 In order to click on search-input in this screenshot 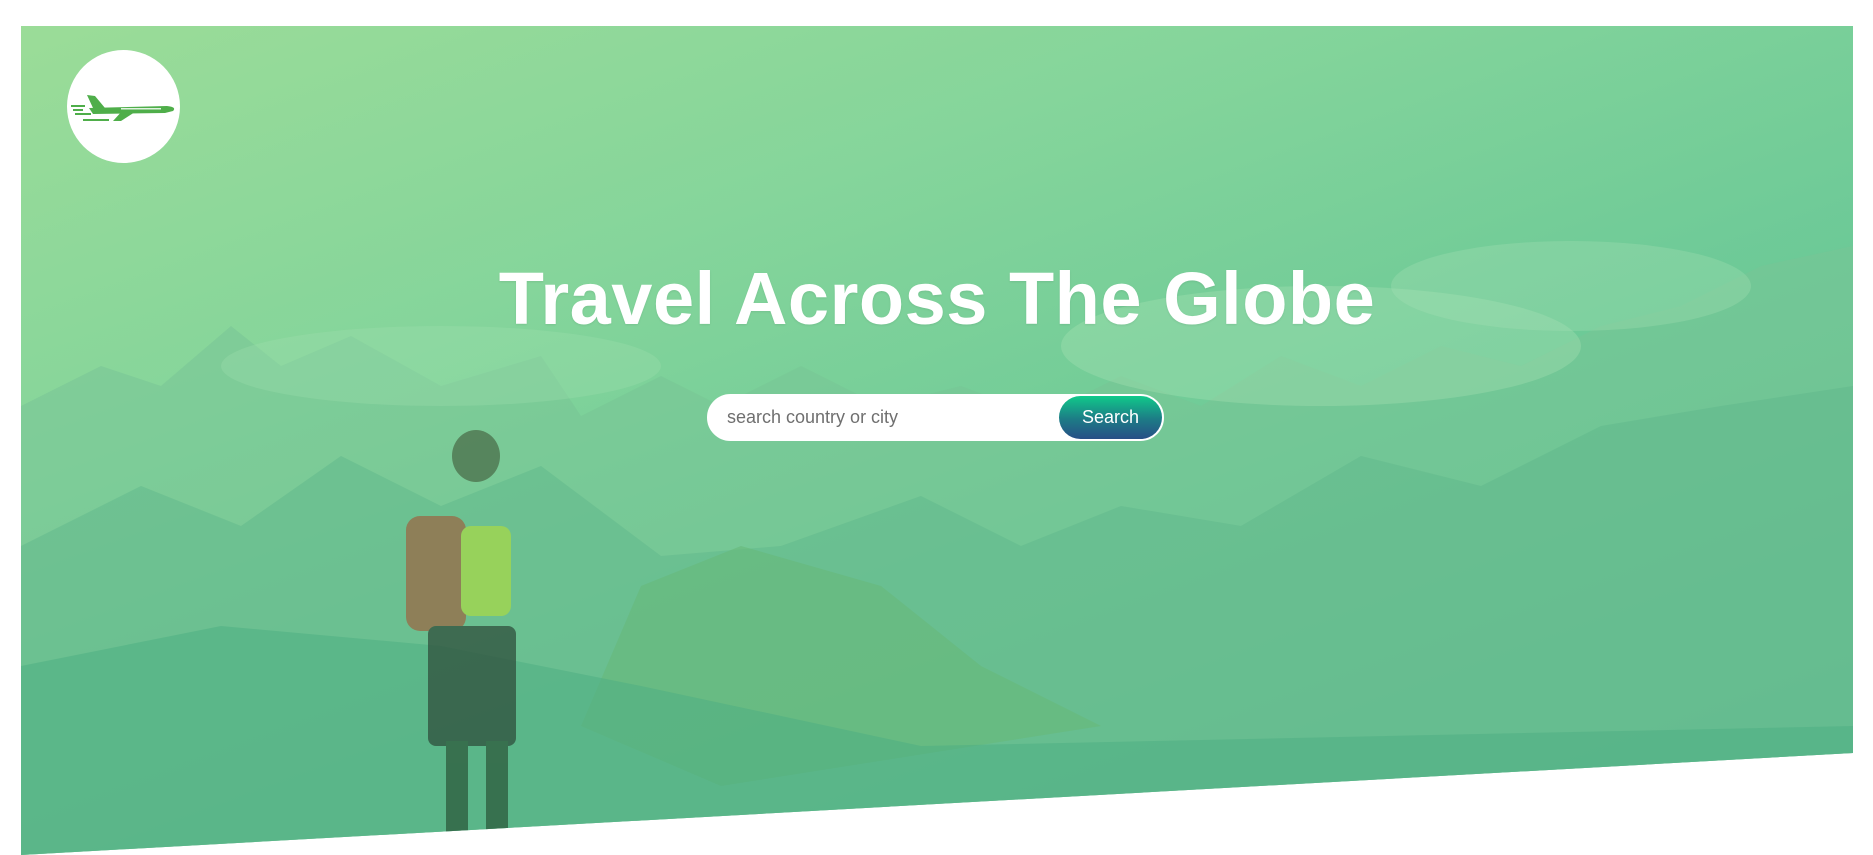, I will do `click(888, 417)`.